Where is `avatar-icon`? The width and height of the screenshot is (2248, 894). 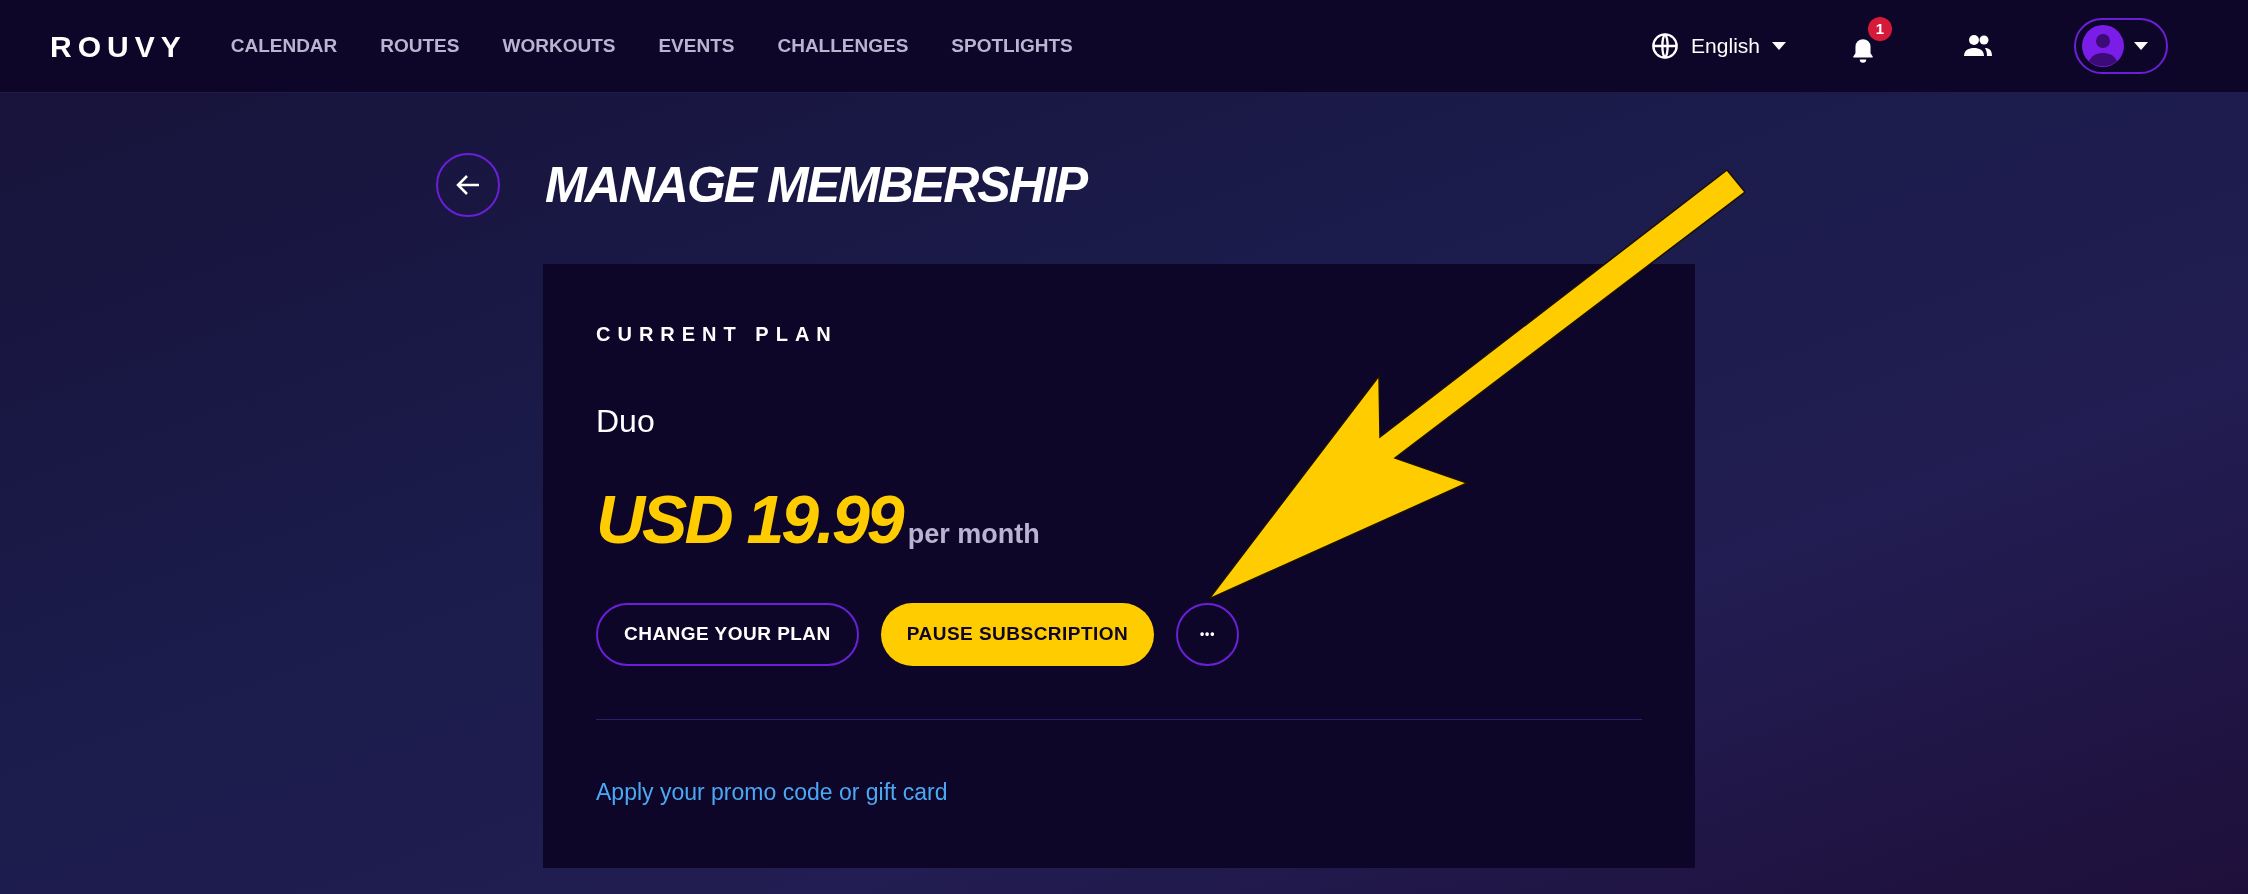 avatar-icon is located at coordinates (2103, 46).